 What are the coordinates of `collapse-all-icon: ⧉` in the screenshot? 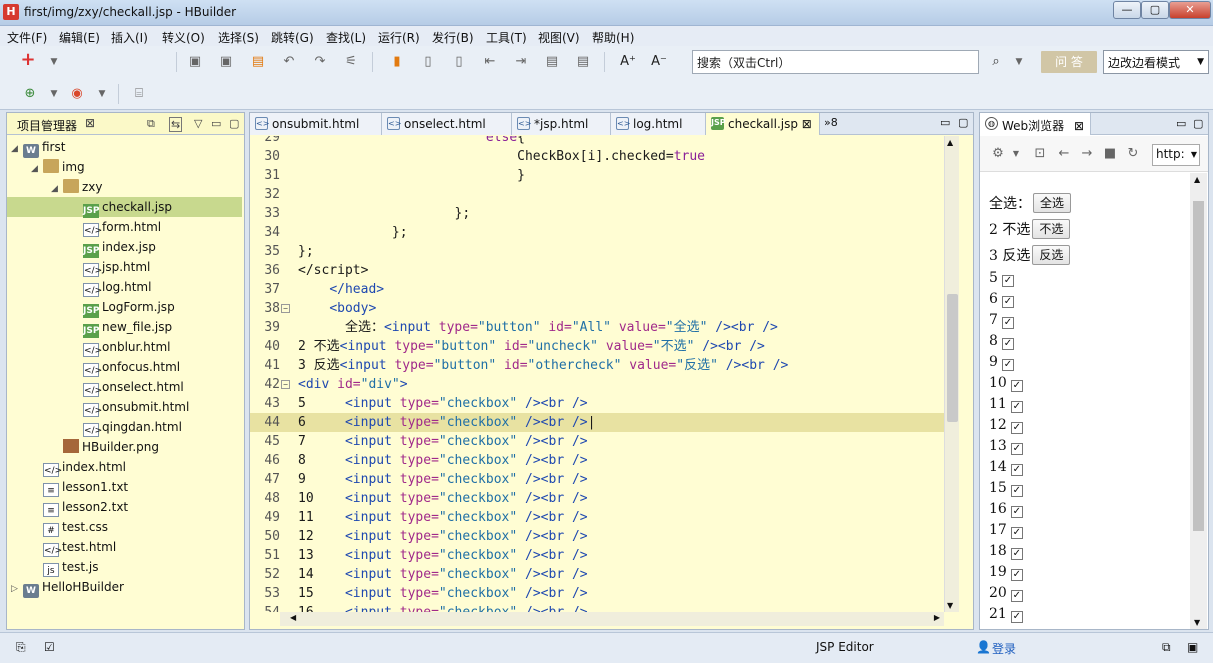 It's located at (151, 124).